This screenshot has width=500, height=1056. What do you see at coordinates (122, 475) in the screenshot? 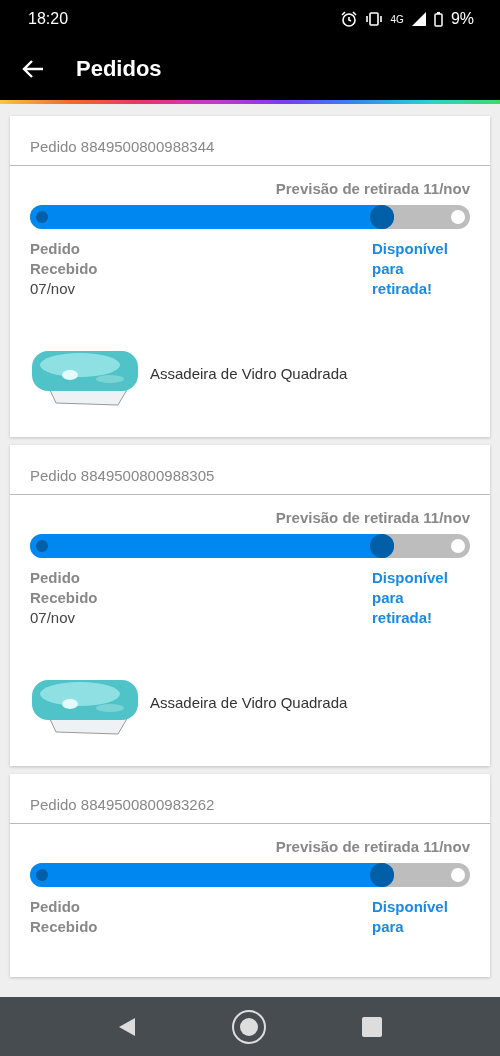
I see `order-number: Pedido 8849500800988305` at bounding box center [122, 475].